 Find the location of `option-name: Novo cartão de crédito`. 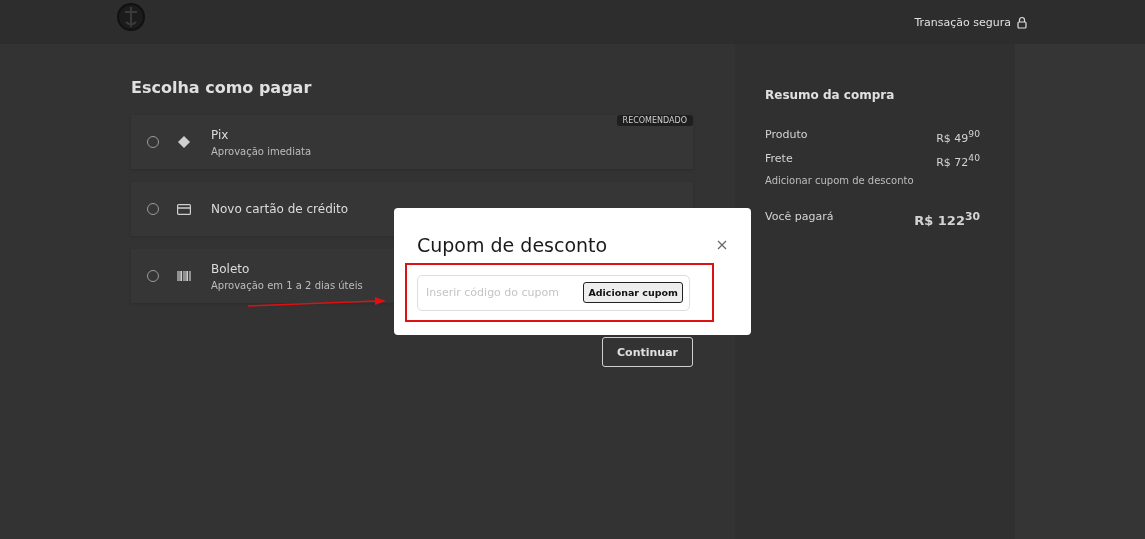

option-name: Novo cartão de crédito is located at coordinates (280, 209).